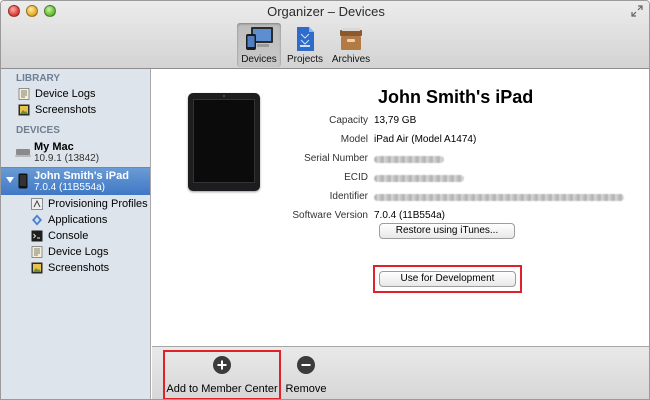  What do you see at coordinates (38, 130) in the screenshot?
I see `devices-header: DEVICES` at bounding box center [38, 130].